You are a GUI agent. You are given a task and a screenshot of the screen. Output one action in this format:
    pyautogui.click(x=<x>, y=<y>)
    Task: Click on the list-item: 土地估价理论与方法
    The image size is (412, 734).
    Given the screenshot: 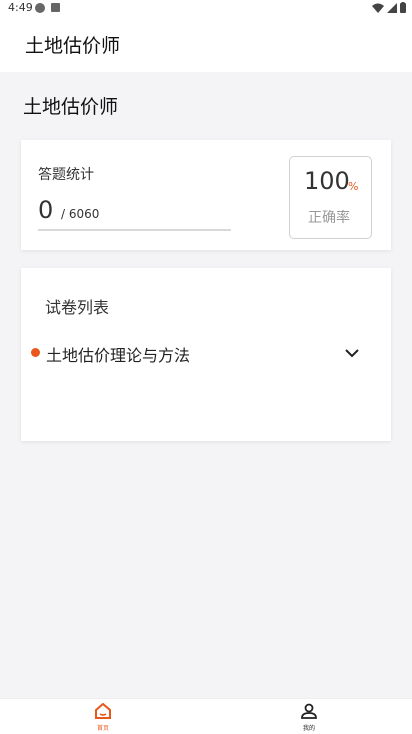 What is the action you would take?
    pyautogui.click(x=206, y=353)
    